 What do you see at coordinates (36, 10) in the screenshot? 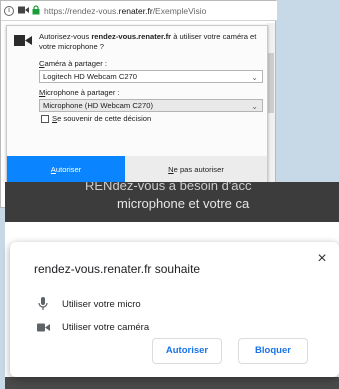
I see `lock-icon` at bounding box center [36, 10].